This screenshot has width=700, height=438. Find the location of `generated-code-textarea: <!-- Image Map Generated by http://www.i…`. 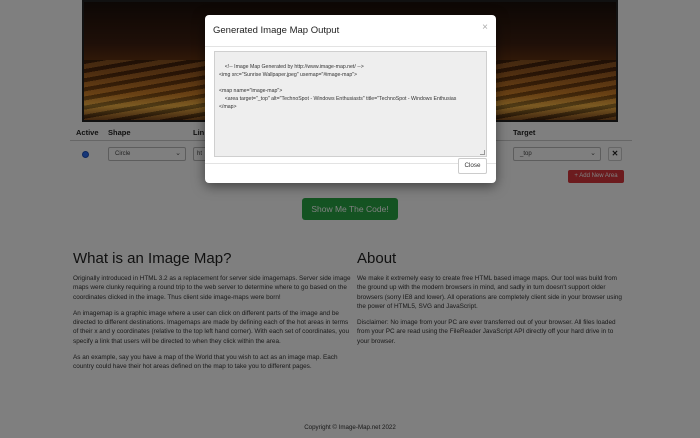

generated-code-textarea: <!-- Image Map Generated by http://www.i… is located at coordinates (350, 104).